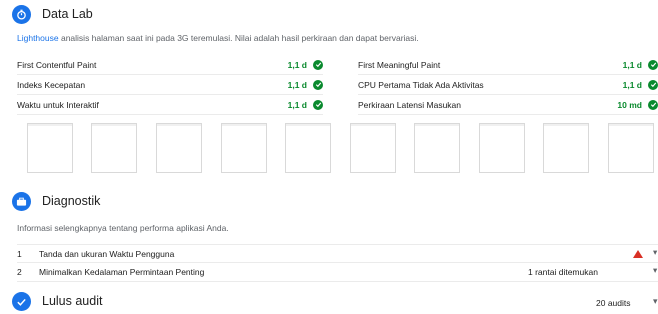  I want to click on audit-number: 1, so click(19, 254).